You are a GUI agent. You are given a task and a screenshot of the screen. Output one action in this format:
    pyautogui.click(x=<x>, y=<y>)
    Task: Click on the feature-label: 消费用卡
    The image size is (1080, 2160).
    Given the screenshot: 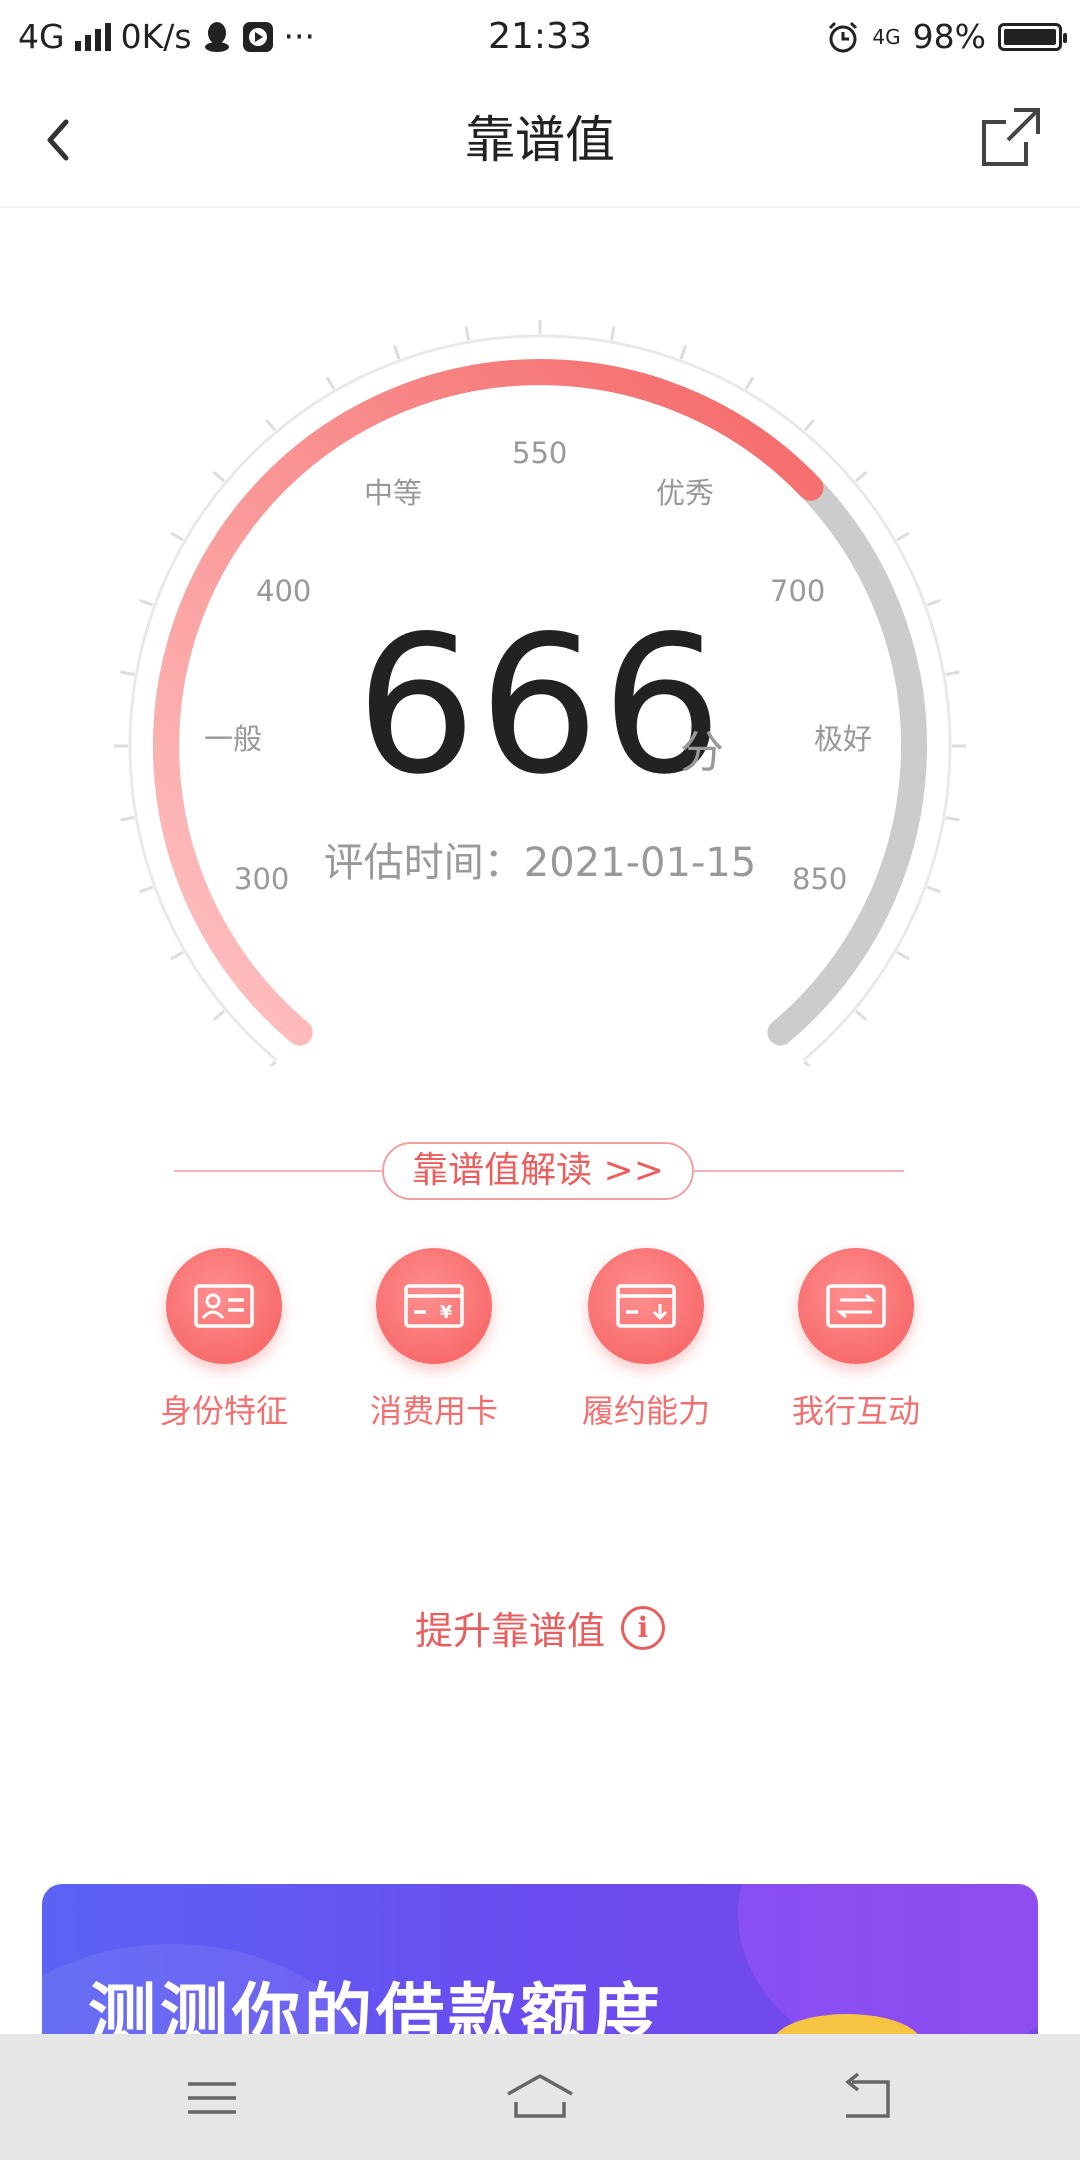 What is the action you would take?
    pyautogui.click(x=433, y=1411)
    